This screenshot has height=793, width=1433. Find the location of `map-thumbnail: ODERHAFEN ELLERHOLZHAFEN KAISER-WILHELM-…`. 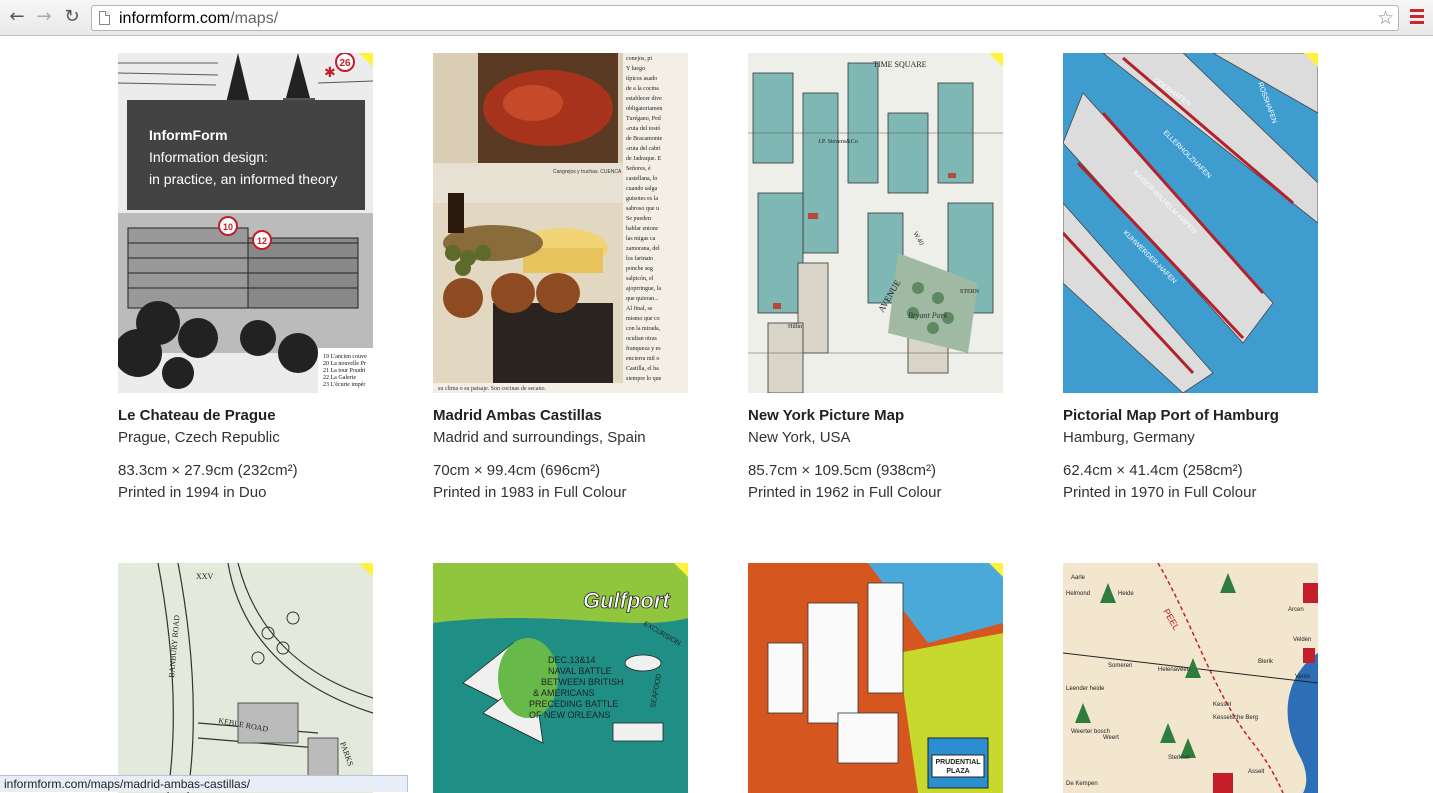

map-thumbnail: ODERHAFEN ELLERHOLZHAFEN KAISER-WILHELM-… is located at coordinates (1190, 223).